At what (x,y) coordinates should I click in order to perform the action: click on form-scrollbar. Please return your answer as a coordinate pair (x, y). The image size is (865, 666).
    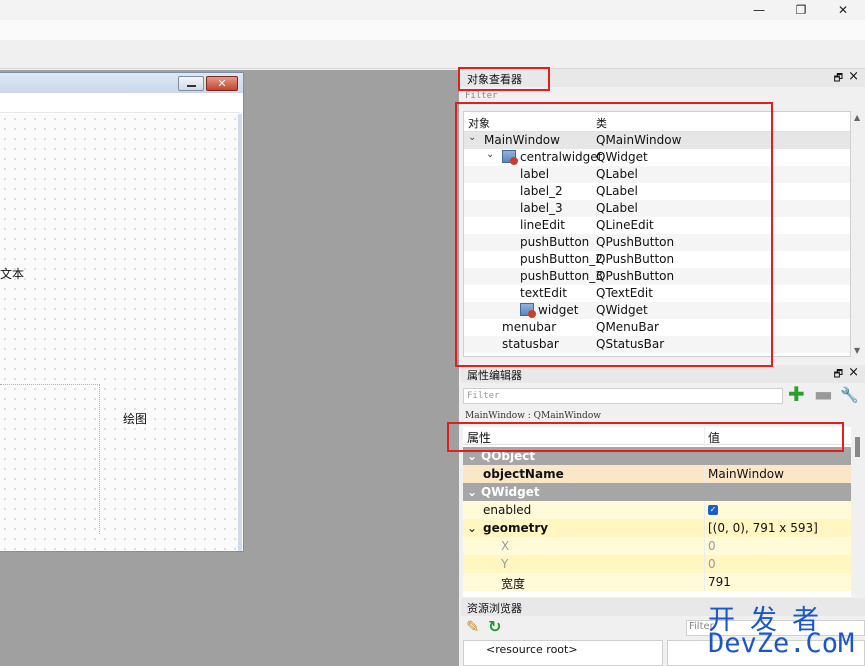
    Looking at the image, I should click on (240, 332).